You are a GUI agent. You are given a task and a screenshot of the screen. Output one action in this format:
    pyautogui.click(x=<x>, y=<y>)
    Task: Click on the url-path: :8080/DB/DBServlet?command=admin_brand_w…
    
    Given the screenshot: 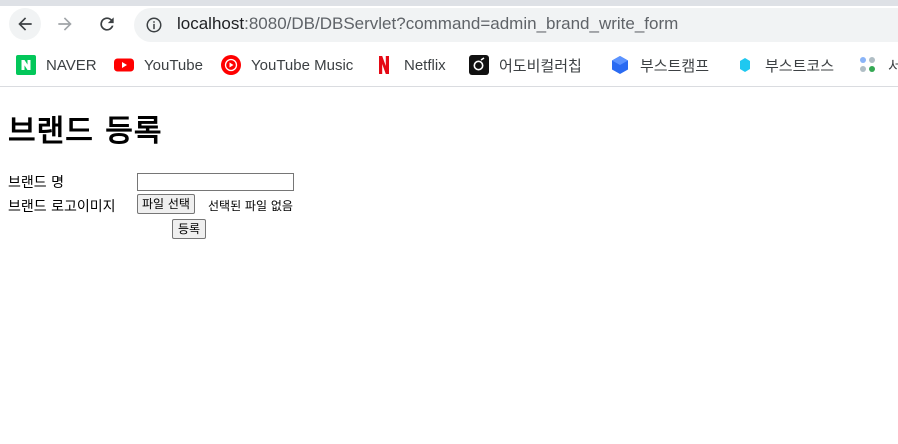 What is the action you would take?
    pyautogui.click(x=461, y=23)
    